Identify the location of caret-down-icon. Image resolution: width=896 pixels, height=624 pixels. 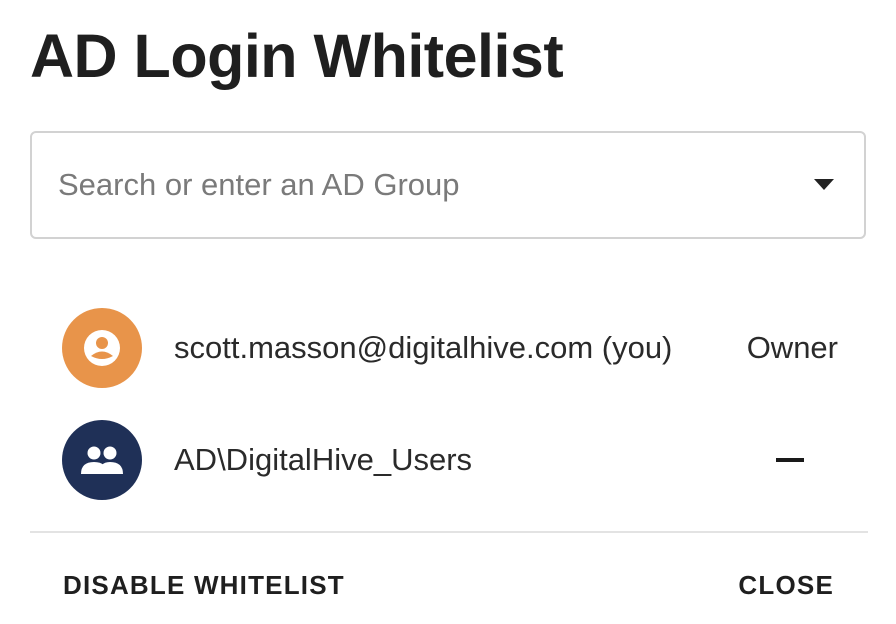
(824, 184).